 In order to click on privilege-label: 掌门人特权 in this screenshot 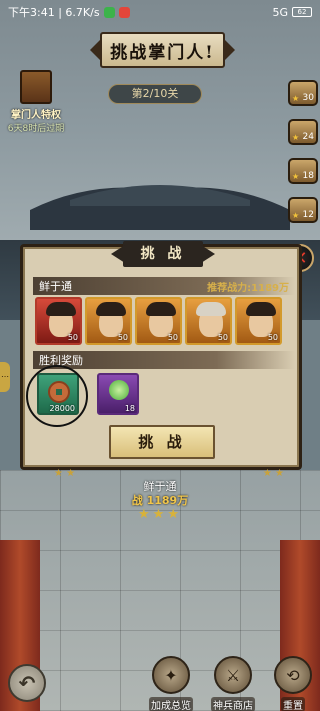, I will do `click(36, 115)`.